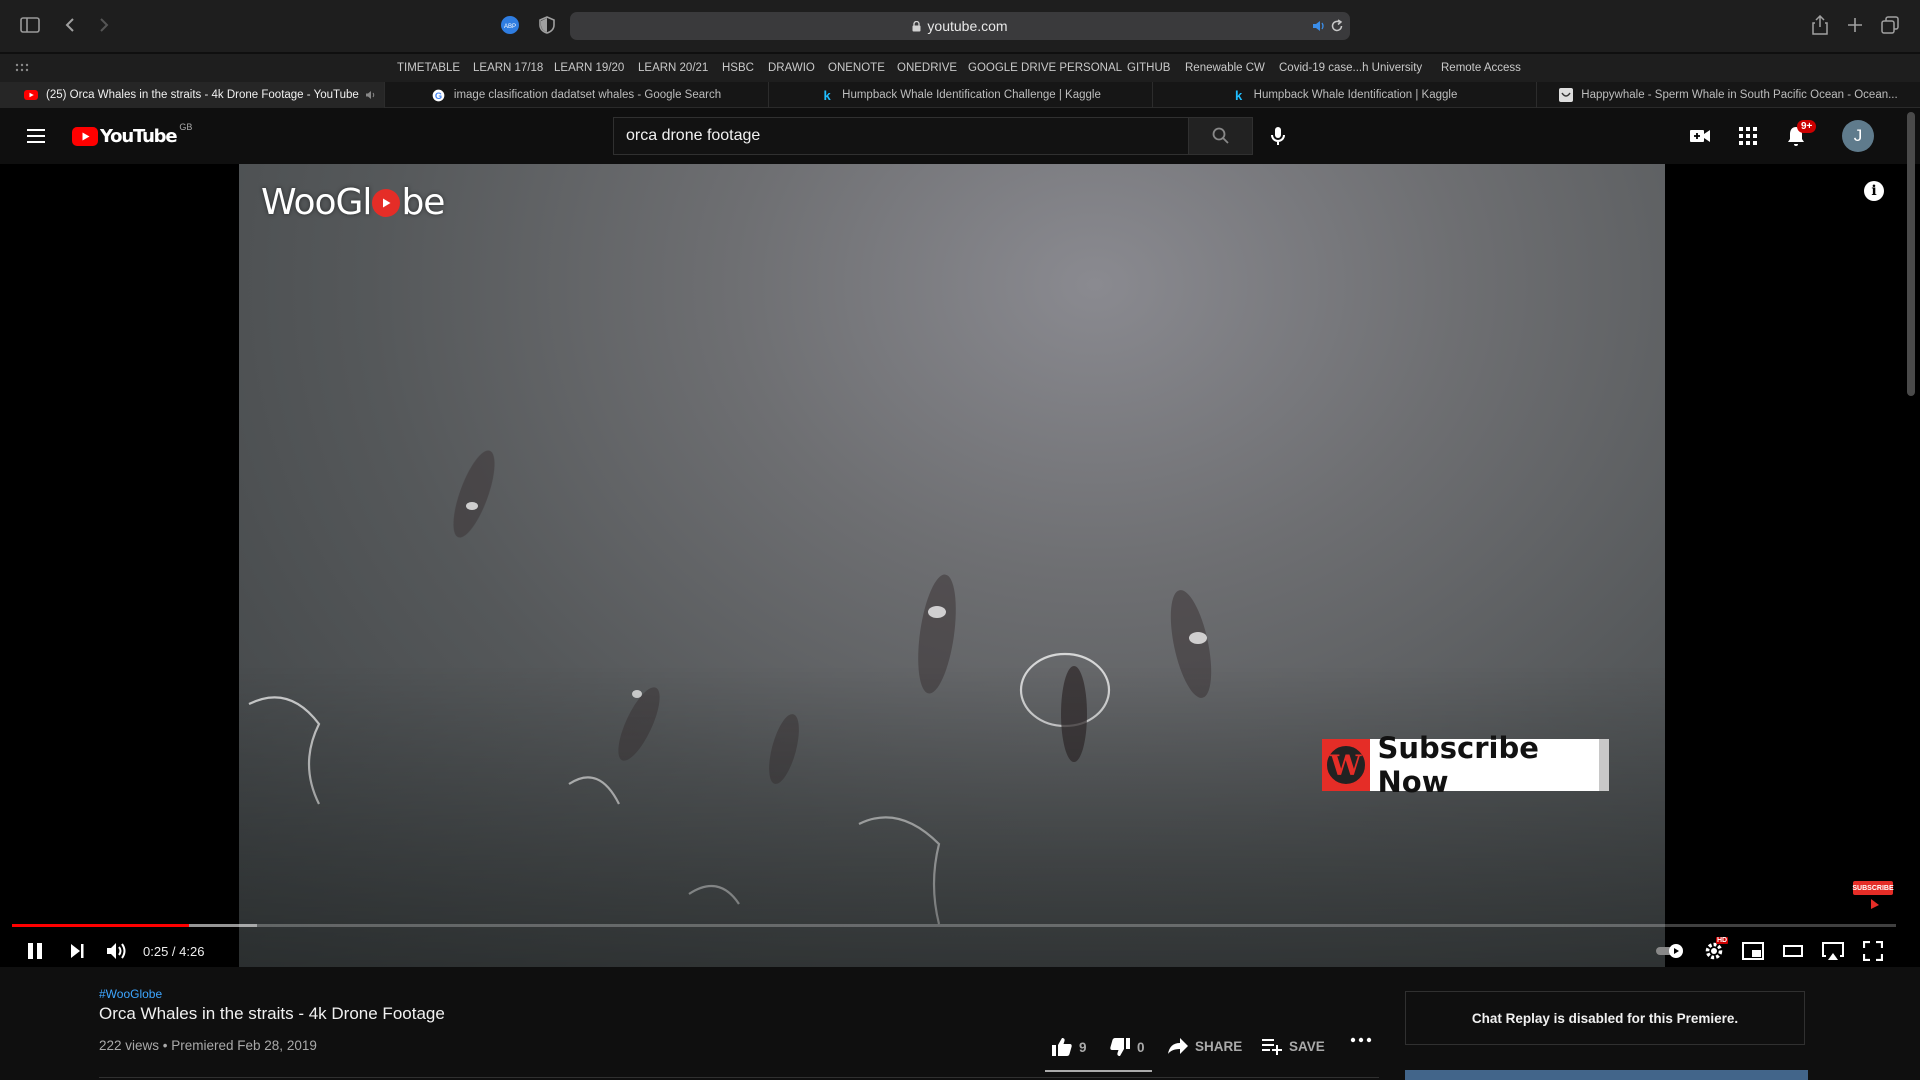 Image resolution: width=1920 pixels, height=1080 pixels. What do you see at coordinates (901, 136) in the screenshot?
I see `search-input: orca drone footage` at bounding box center [901, 136].